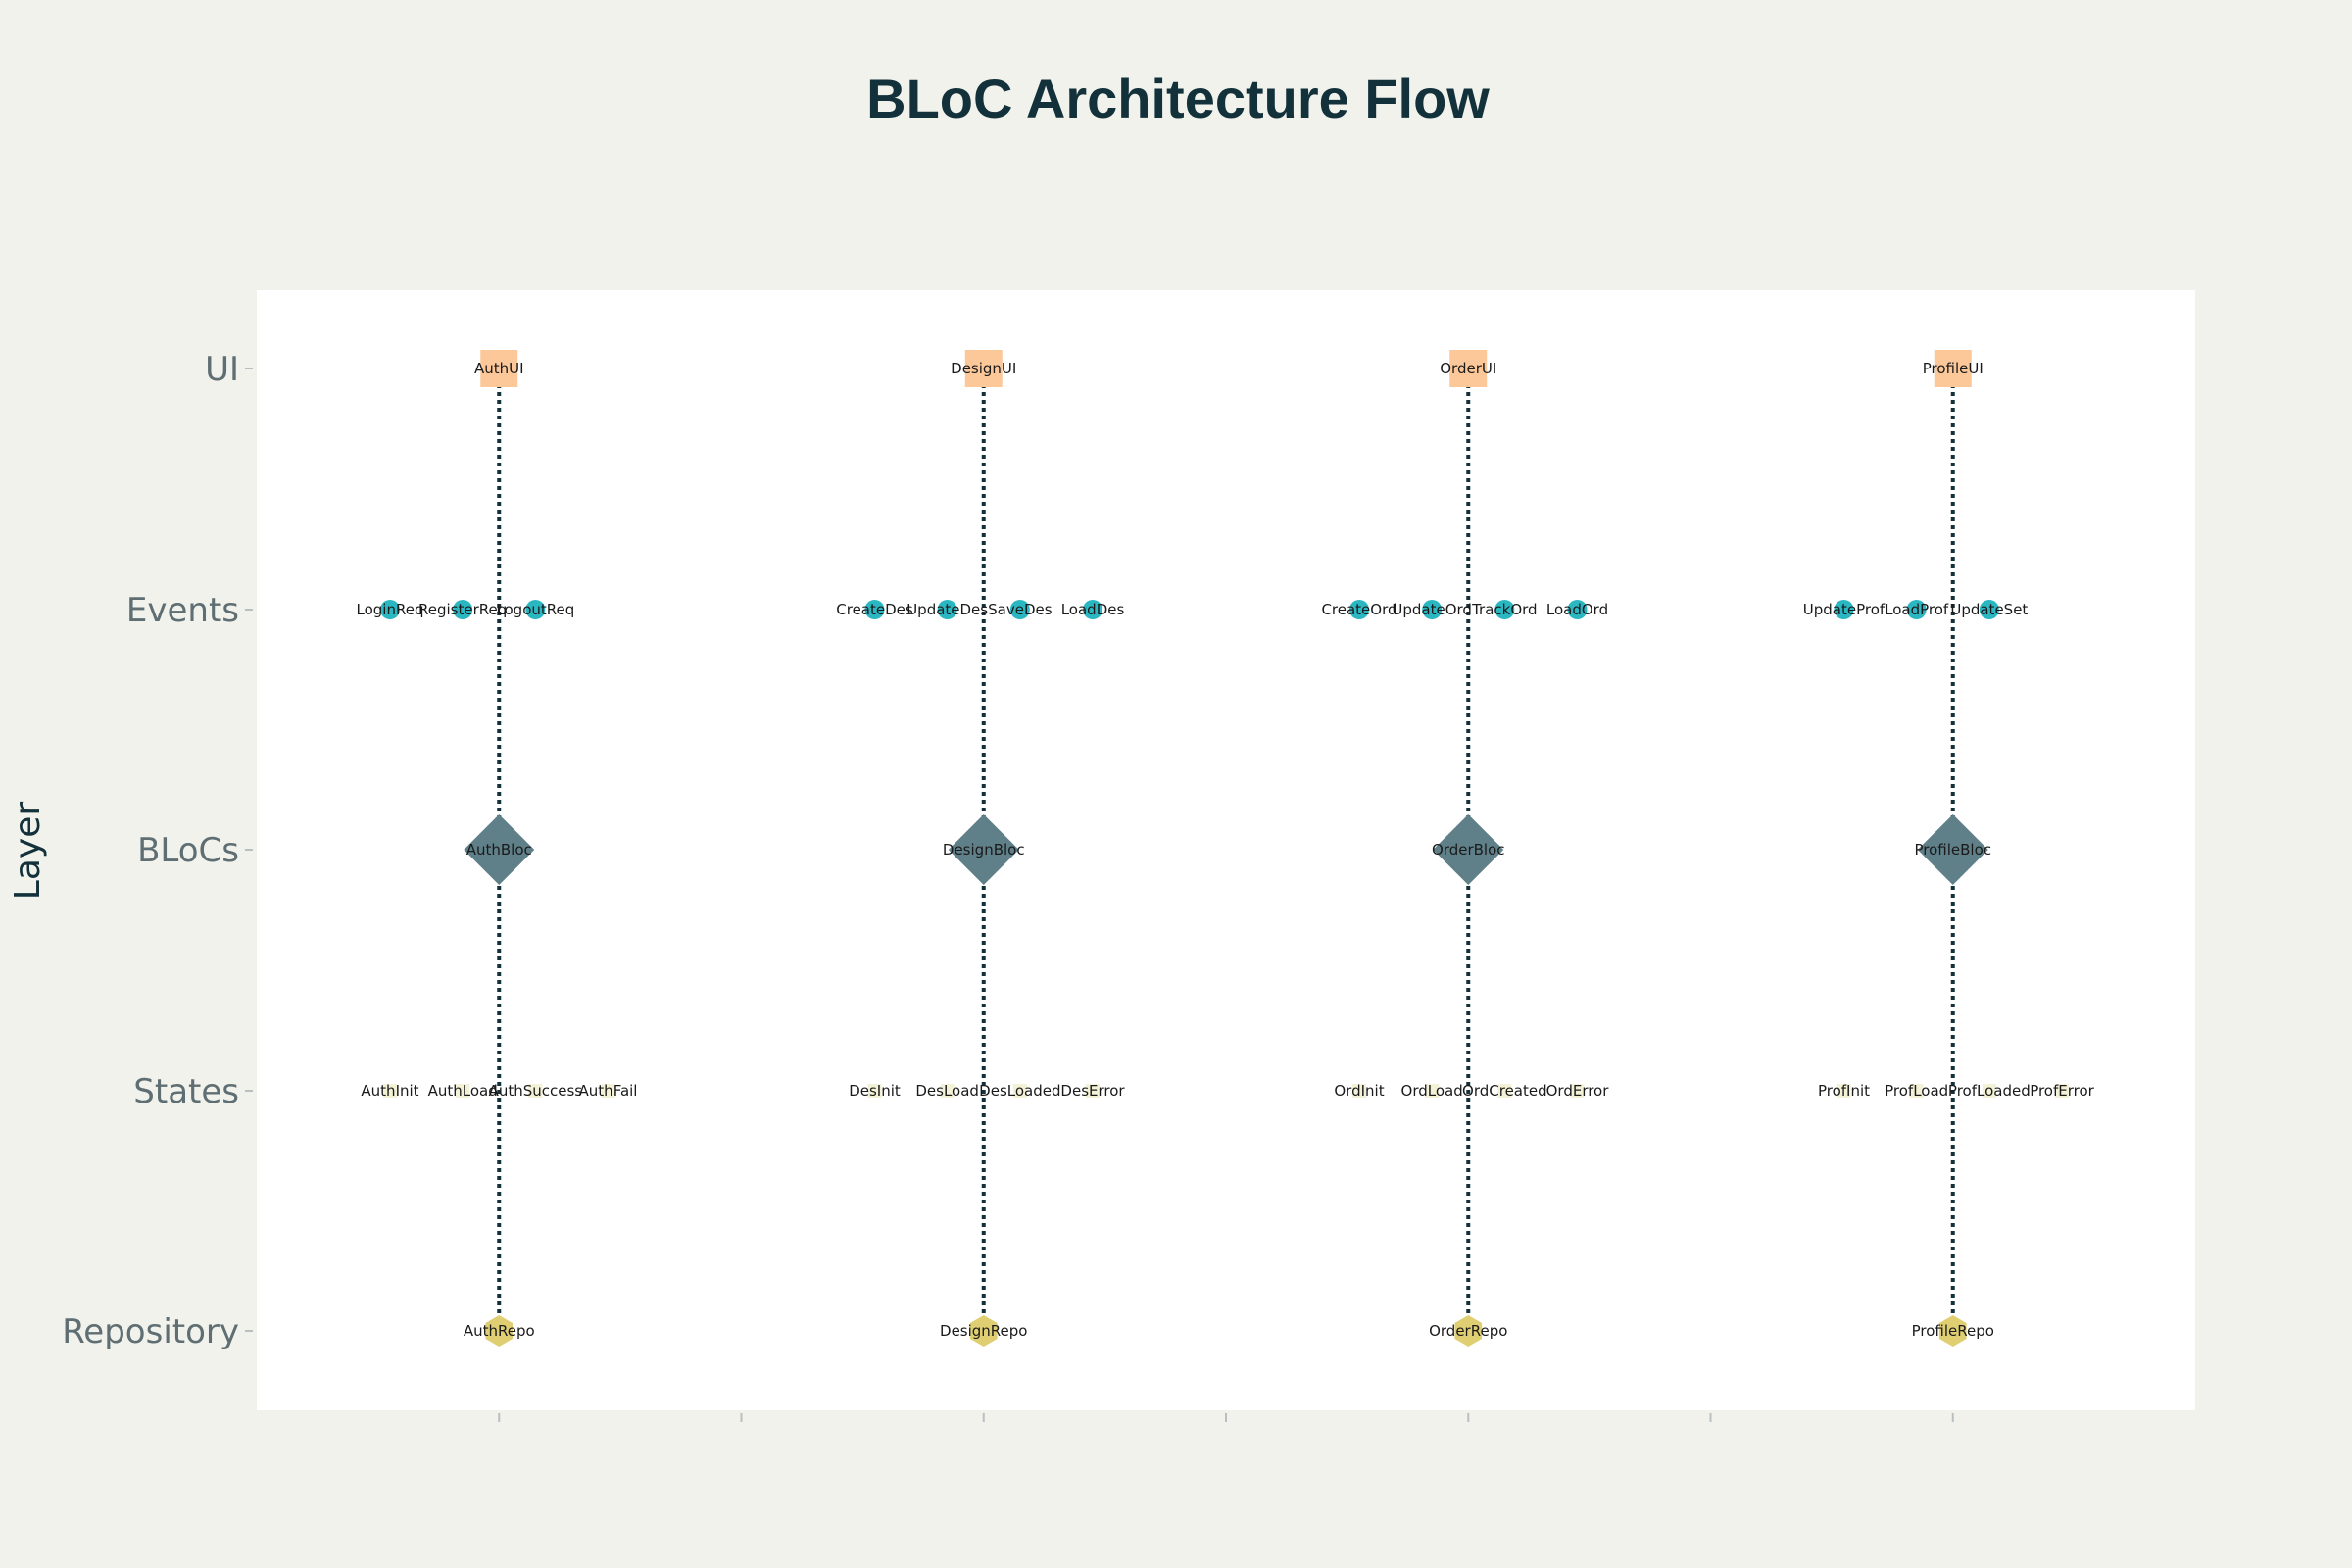 The image size is (2352, 1568). Describe the element at coordinates (1092, 1091) in the screenshot. I see `node-label-deserror: DesError` at that location.